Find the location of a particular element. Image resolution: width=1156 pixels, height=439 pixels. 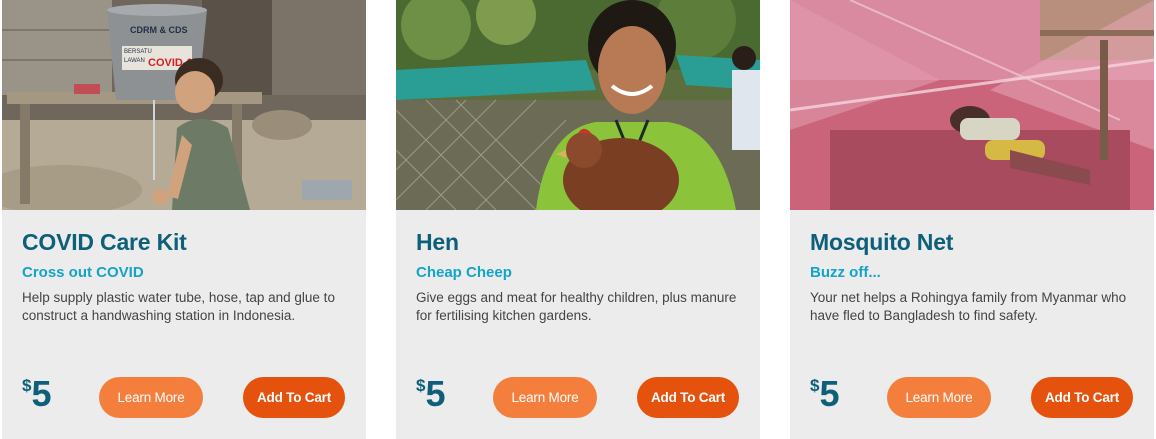

bucket-sign-text-2: LAWAN is located at coordinates (134, 61).